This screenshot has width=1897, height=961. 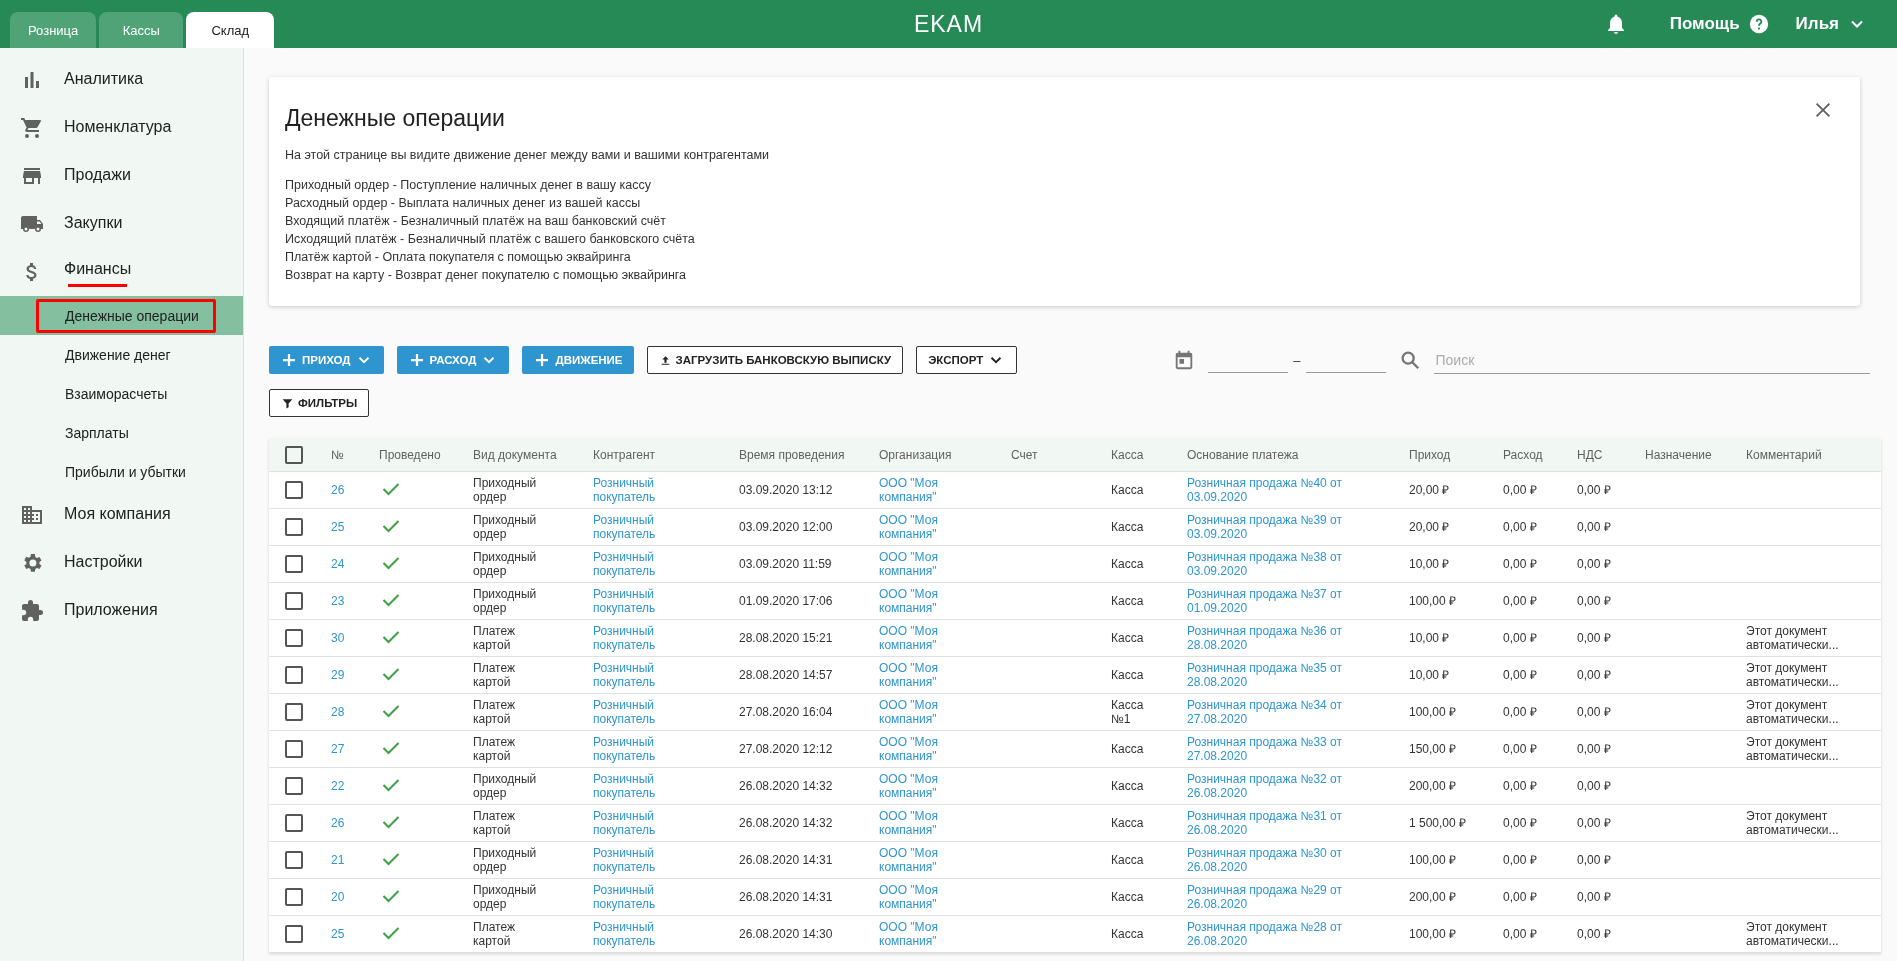 What do you see at coordinates (1813, 455) in the screenshot?
I see `column-header: Комментарий` at bounding box center [1813, 455].